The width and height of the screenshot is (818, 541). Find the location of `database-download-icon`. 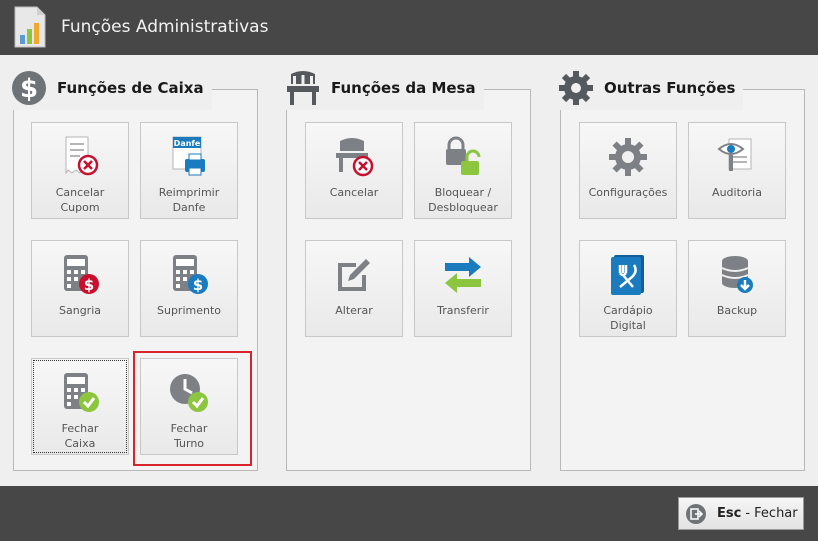

database-download-icon is located at coordinates (737, 274).